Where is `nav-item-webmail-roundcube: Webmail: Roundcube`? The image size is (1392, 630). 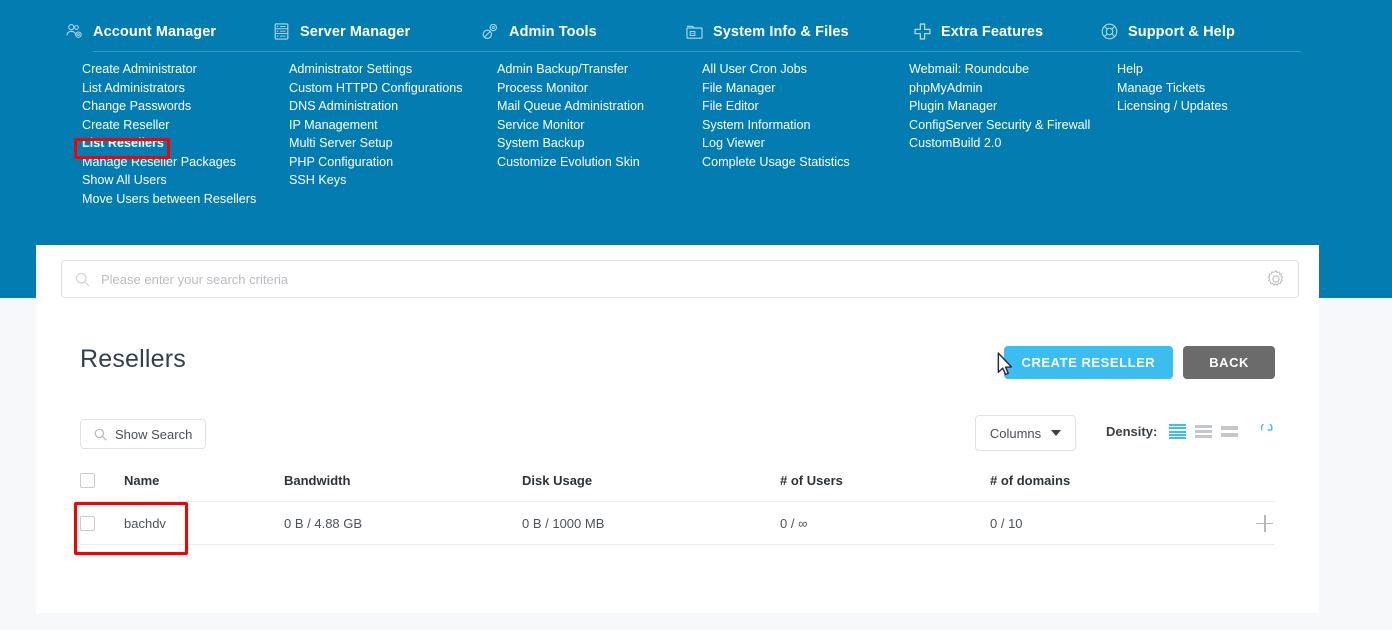 nav-item-webmail-roundcube: Webmail: Roundcube is located at coordinates (999, 69).